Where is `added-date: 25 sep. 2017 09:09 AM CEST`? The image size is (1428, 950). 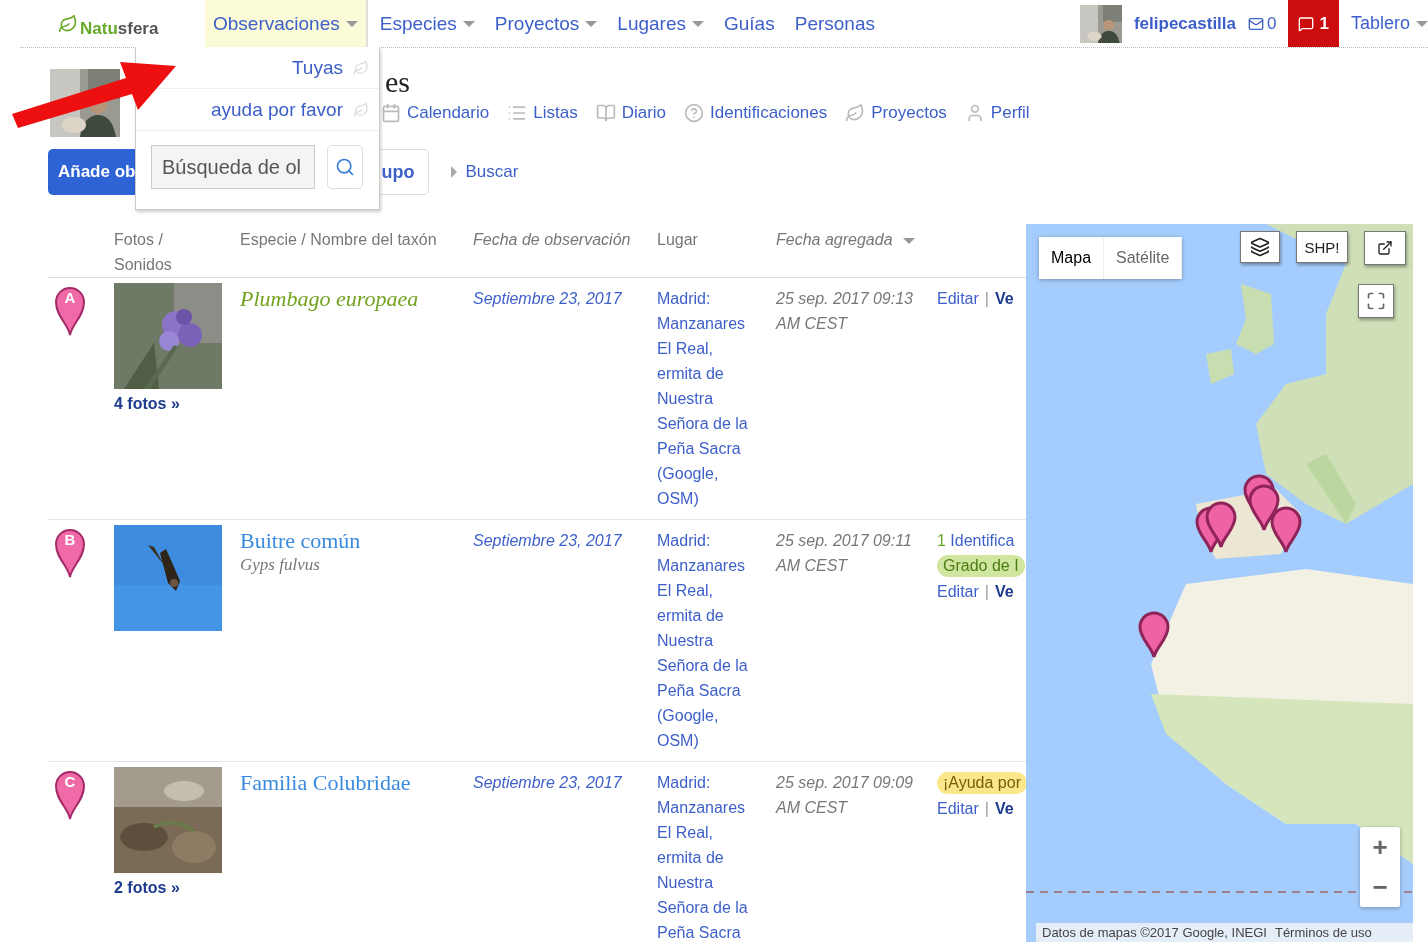
added-date: 25 sep. 2017 09:09 AM CEST is located at coordinates (845, 795).